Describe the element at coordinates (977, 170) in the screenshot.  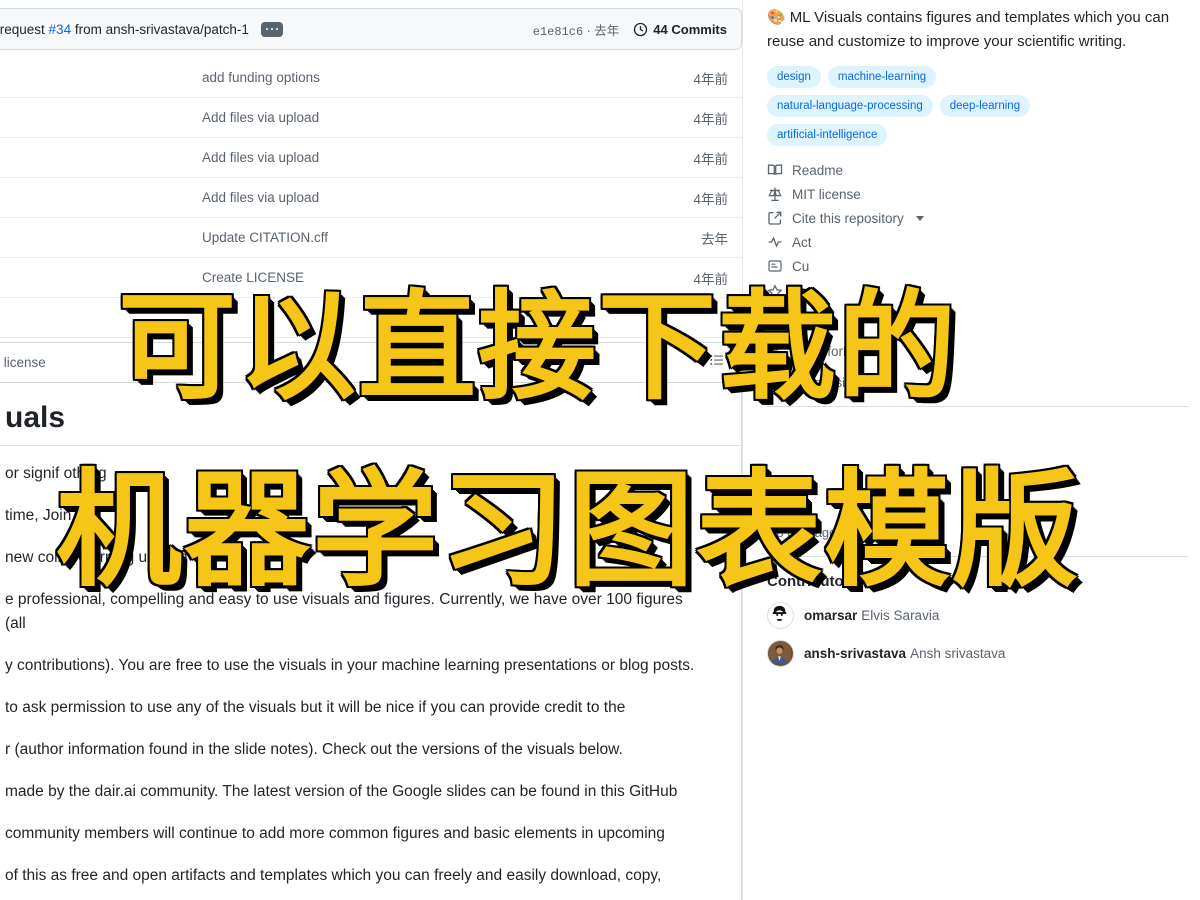
I see `readme-link: Readme` at that location.